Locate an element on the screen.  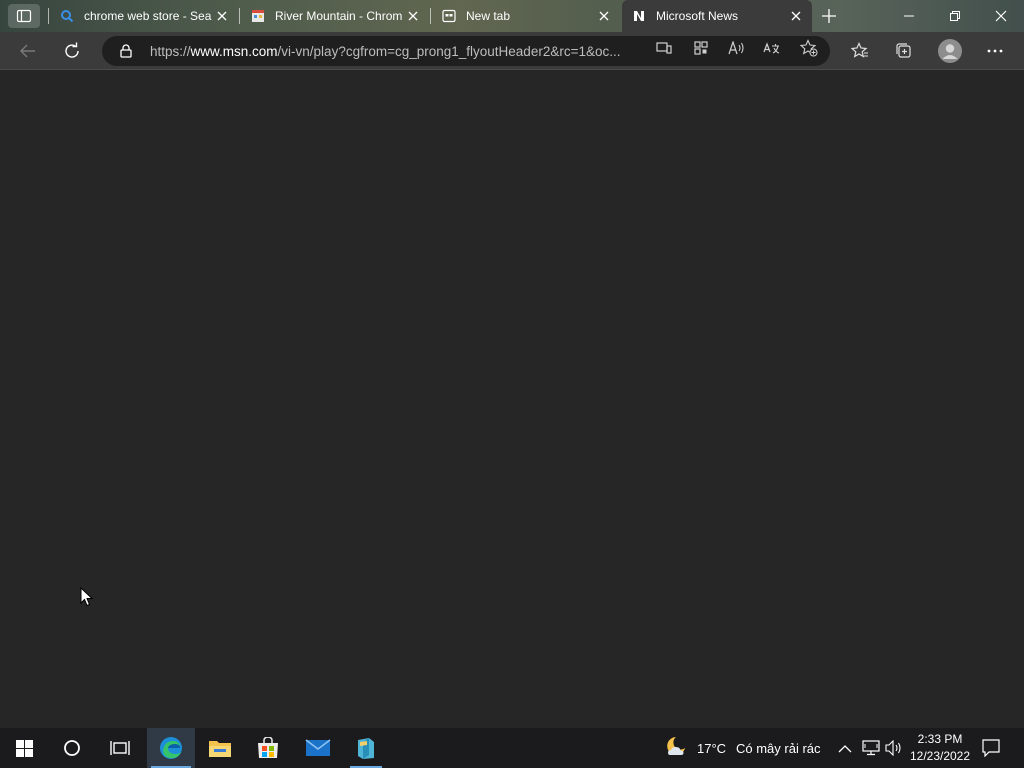
restore-button is located at coordinates (955, 16).